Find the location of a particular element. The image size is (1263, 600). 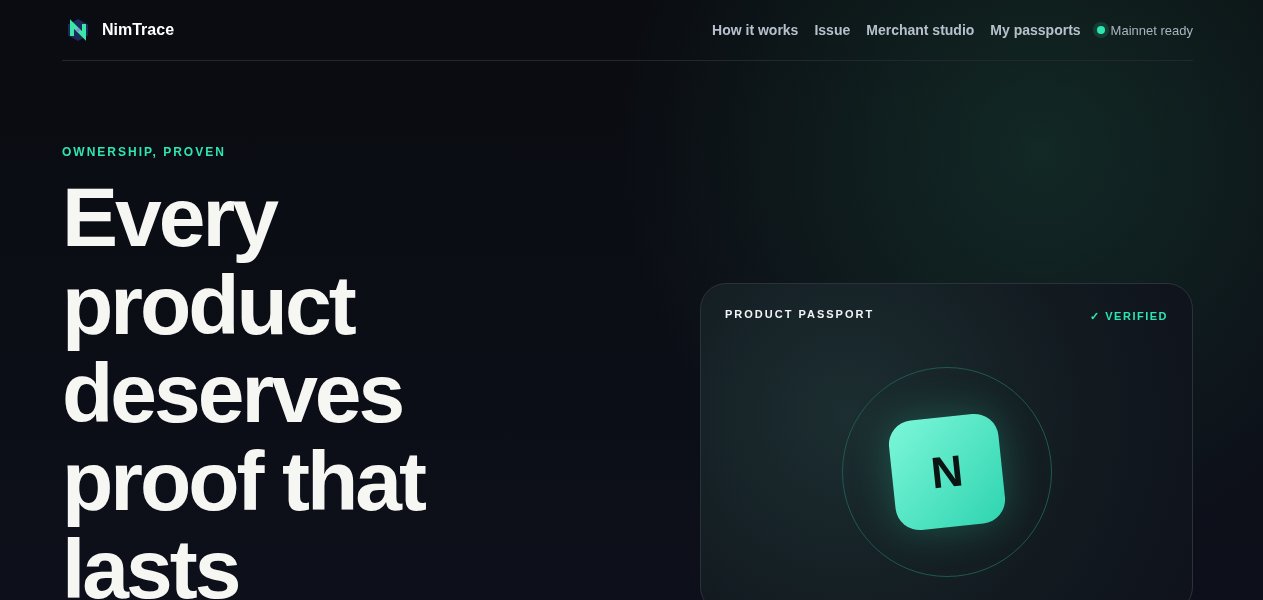

nav-link: Issue is located at coordinates (832, 30).